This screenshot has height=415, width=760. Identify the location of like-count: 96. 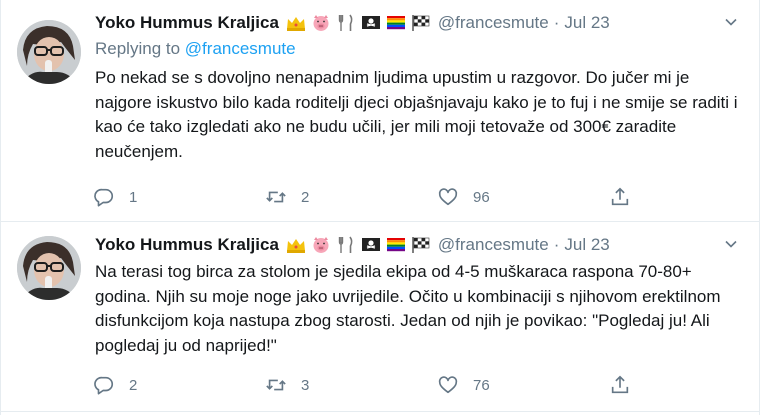
(481, 197).